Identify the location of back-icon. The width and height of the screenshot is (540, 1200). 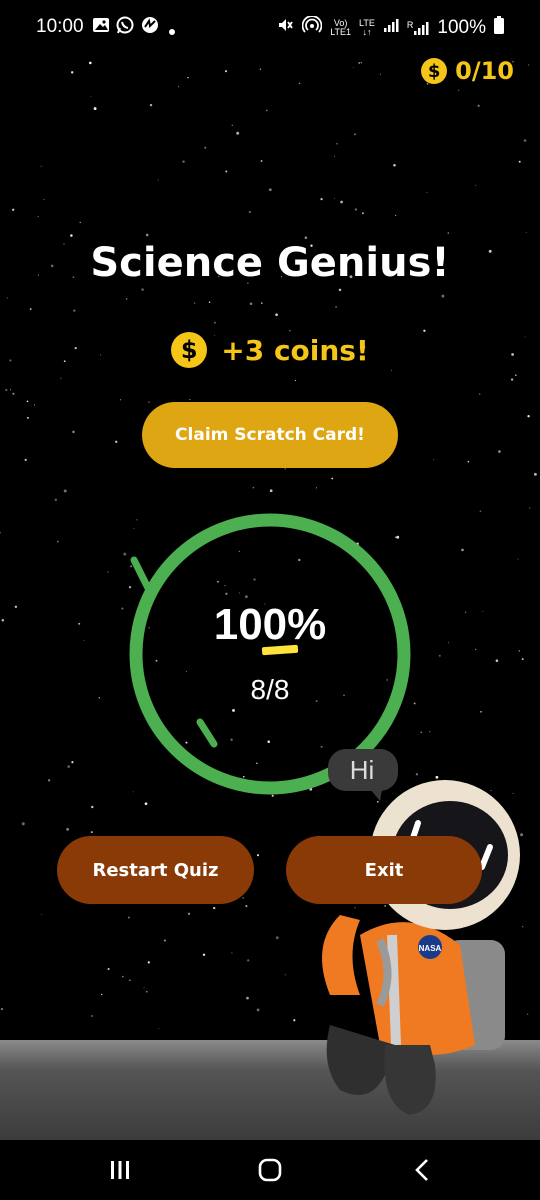
(421, 1170).